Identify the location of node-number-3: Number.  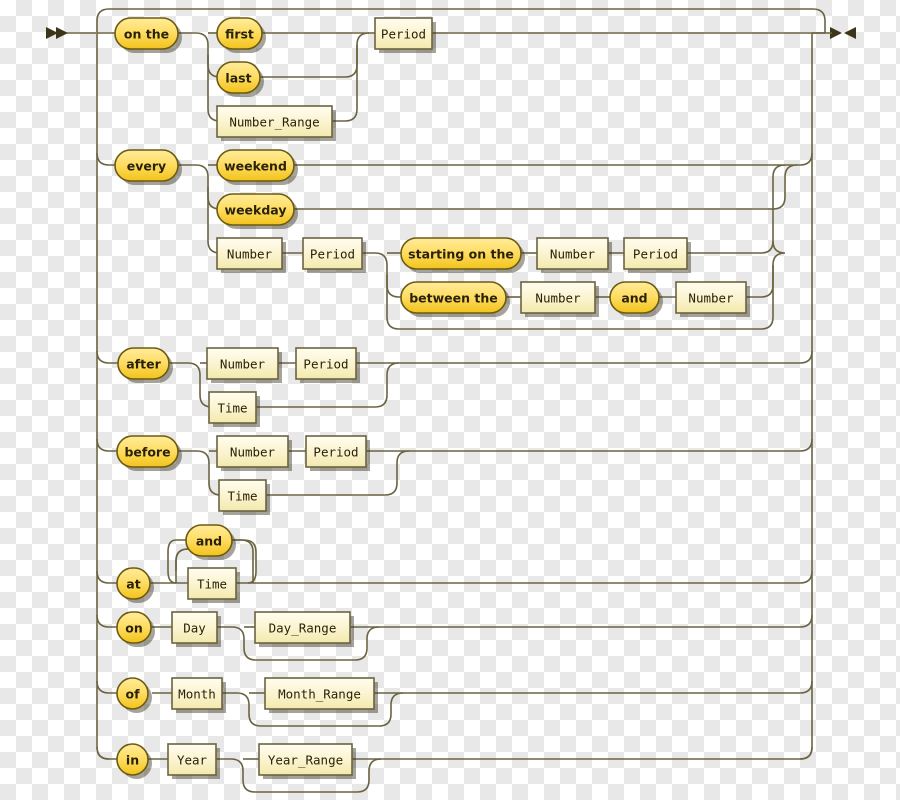
(574, 255).